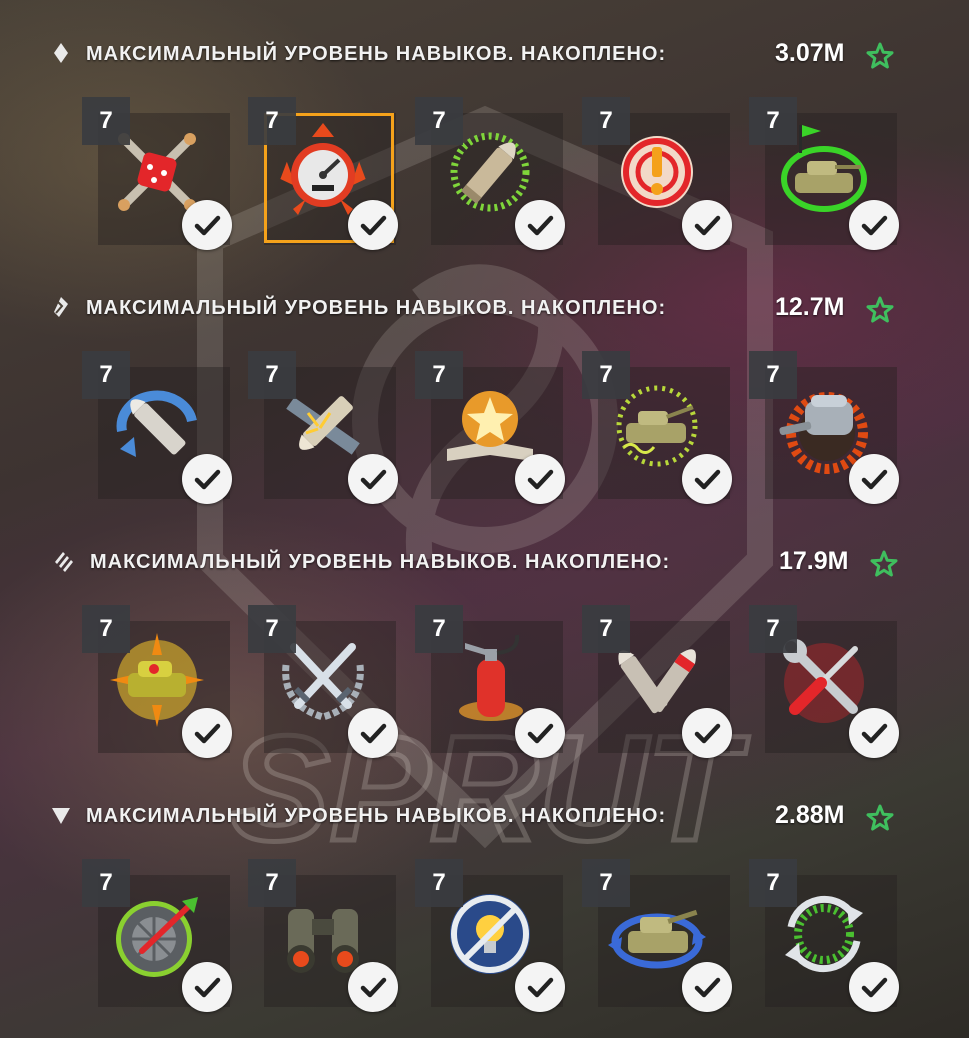  Describe the element at coordinates (61, 307) in the screenshot. I see `rank-2-chevron-icon` at that location.